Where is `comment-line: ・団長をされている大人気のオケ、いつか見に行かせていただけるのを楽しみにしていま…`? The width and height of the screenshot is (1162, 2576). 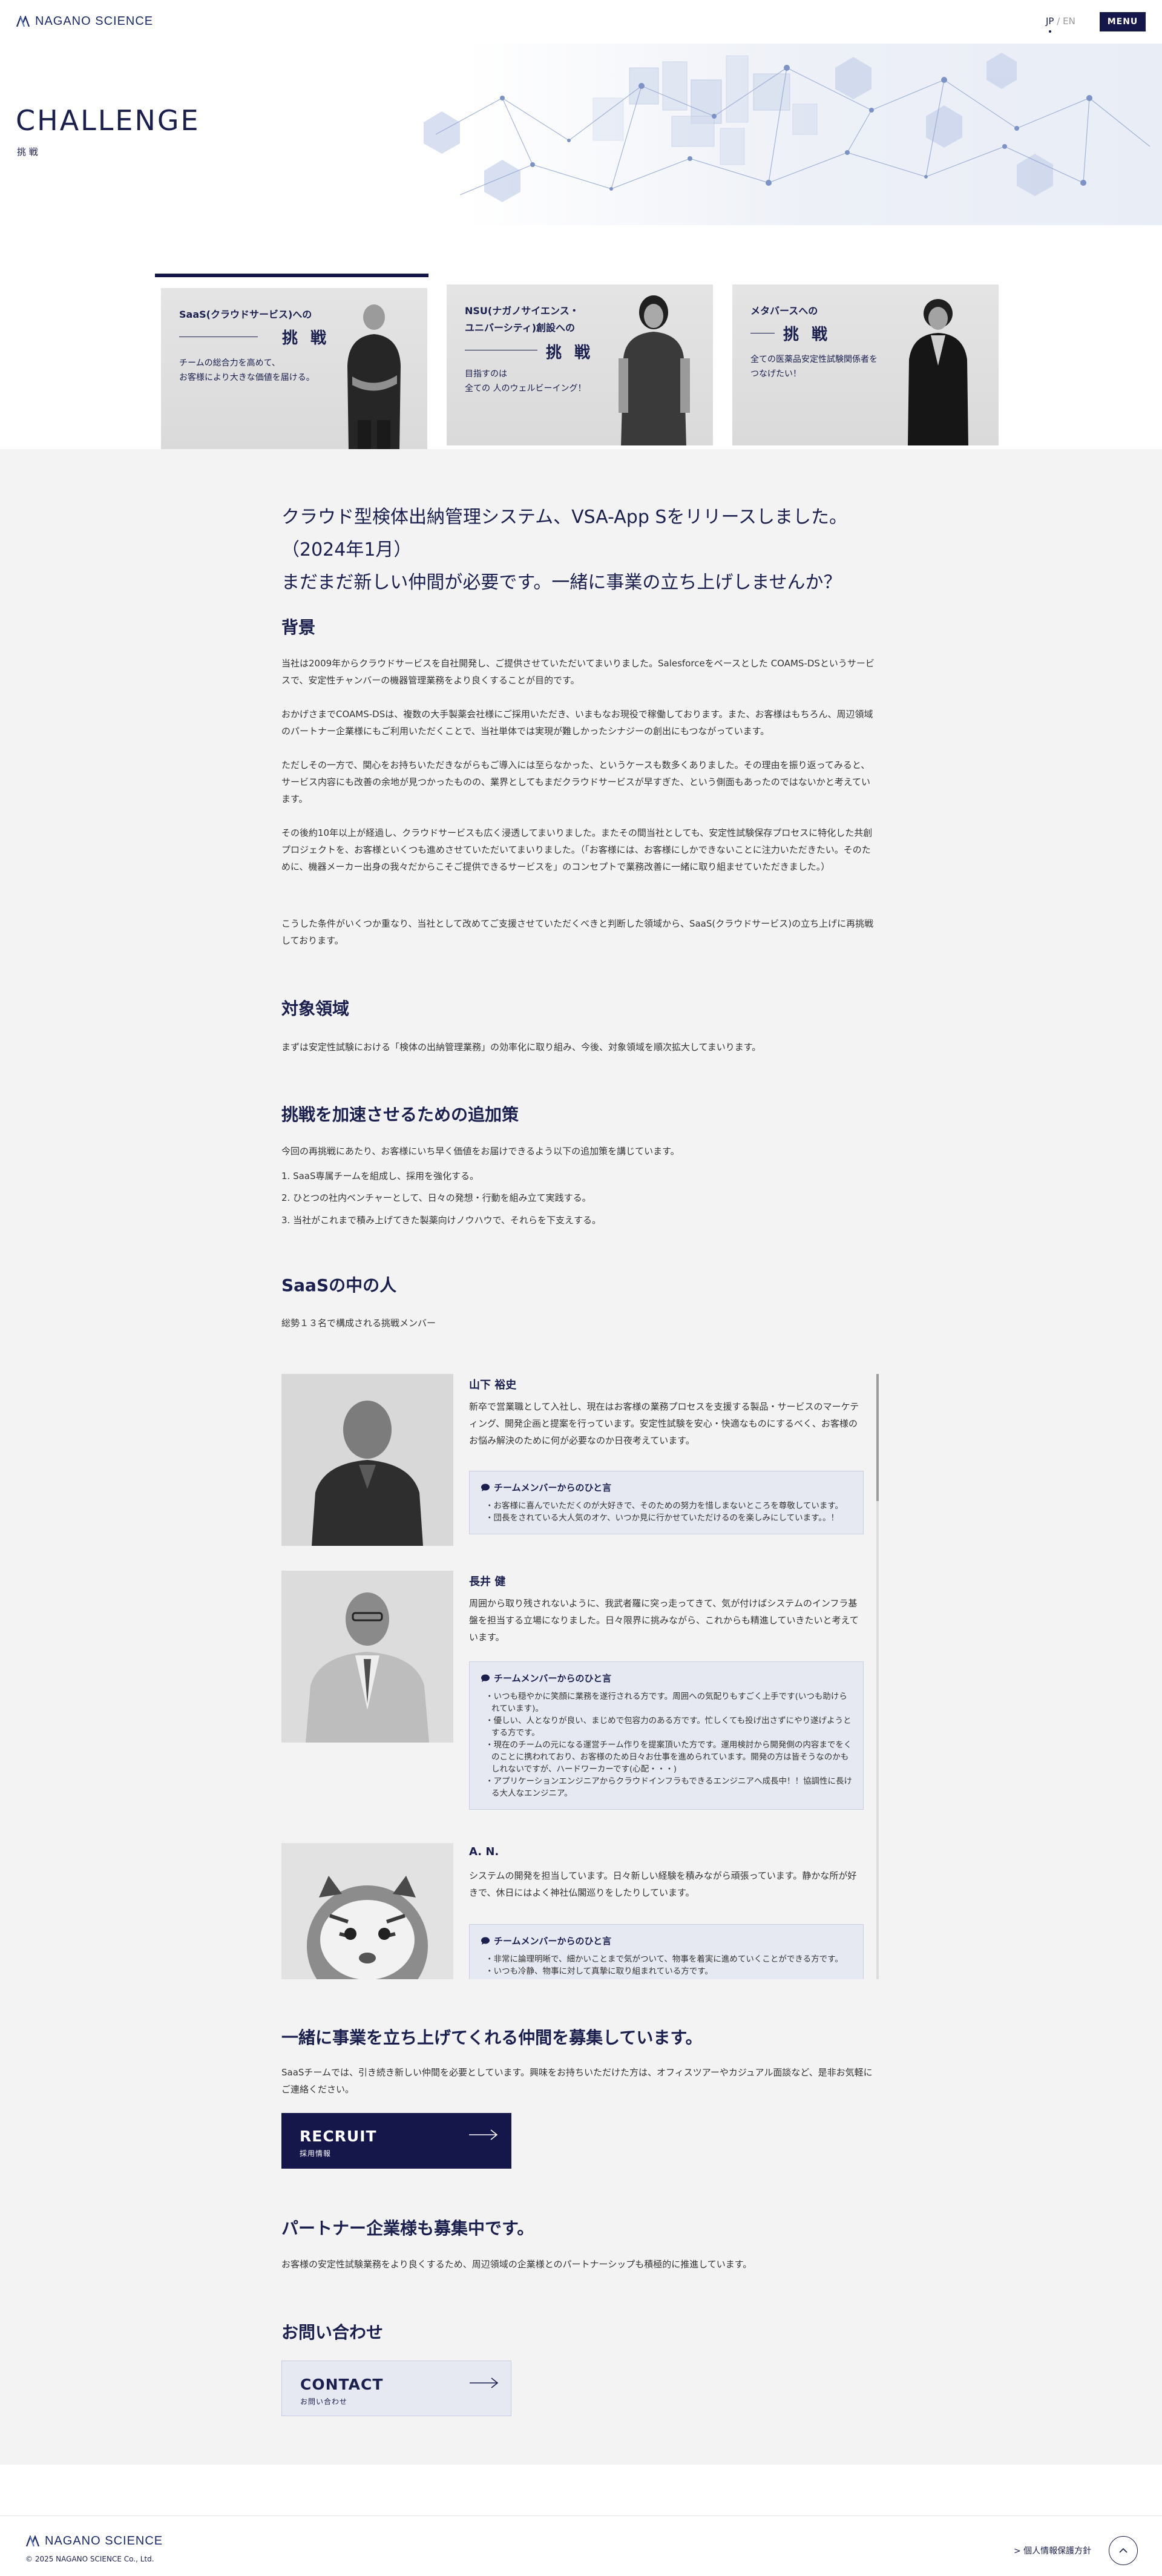 comment-line: ・団長をされている大人気のオケ、いつか見に行かせていただけるのを楽しみにしていま… is located at coordinates (662, 1518).